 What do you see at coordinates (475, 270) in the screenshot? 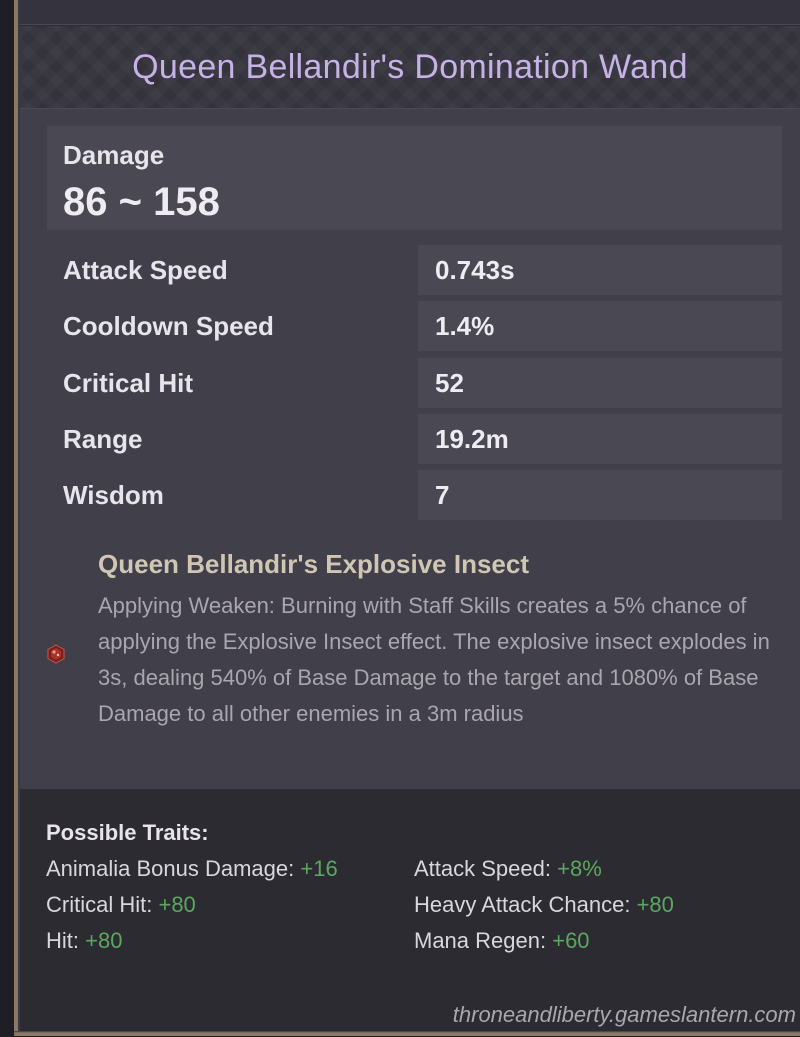
I see `stat-value: 0.743s` at bounding box center [475, 270].